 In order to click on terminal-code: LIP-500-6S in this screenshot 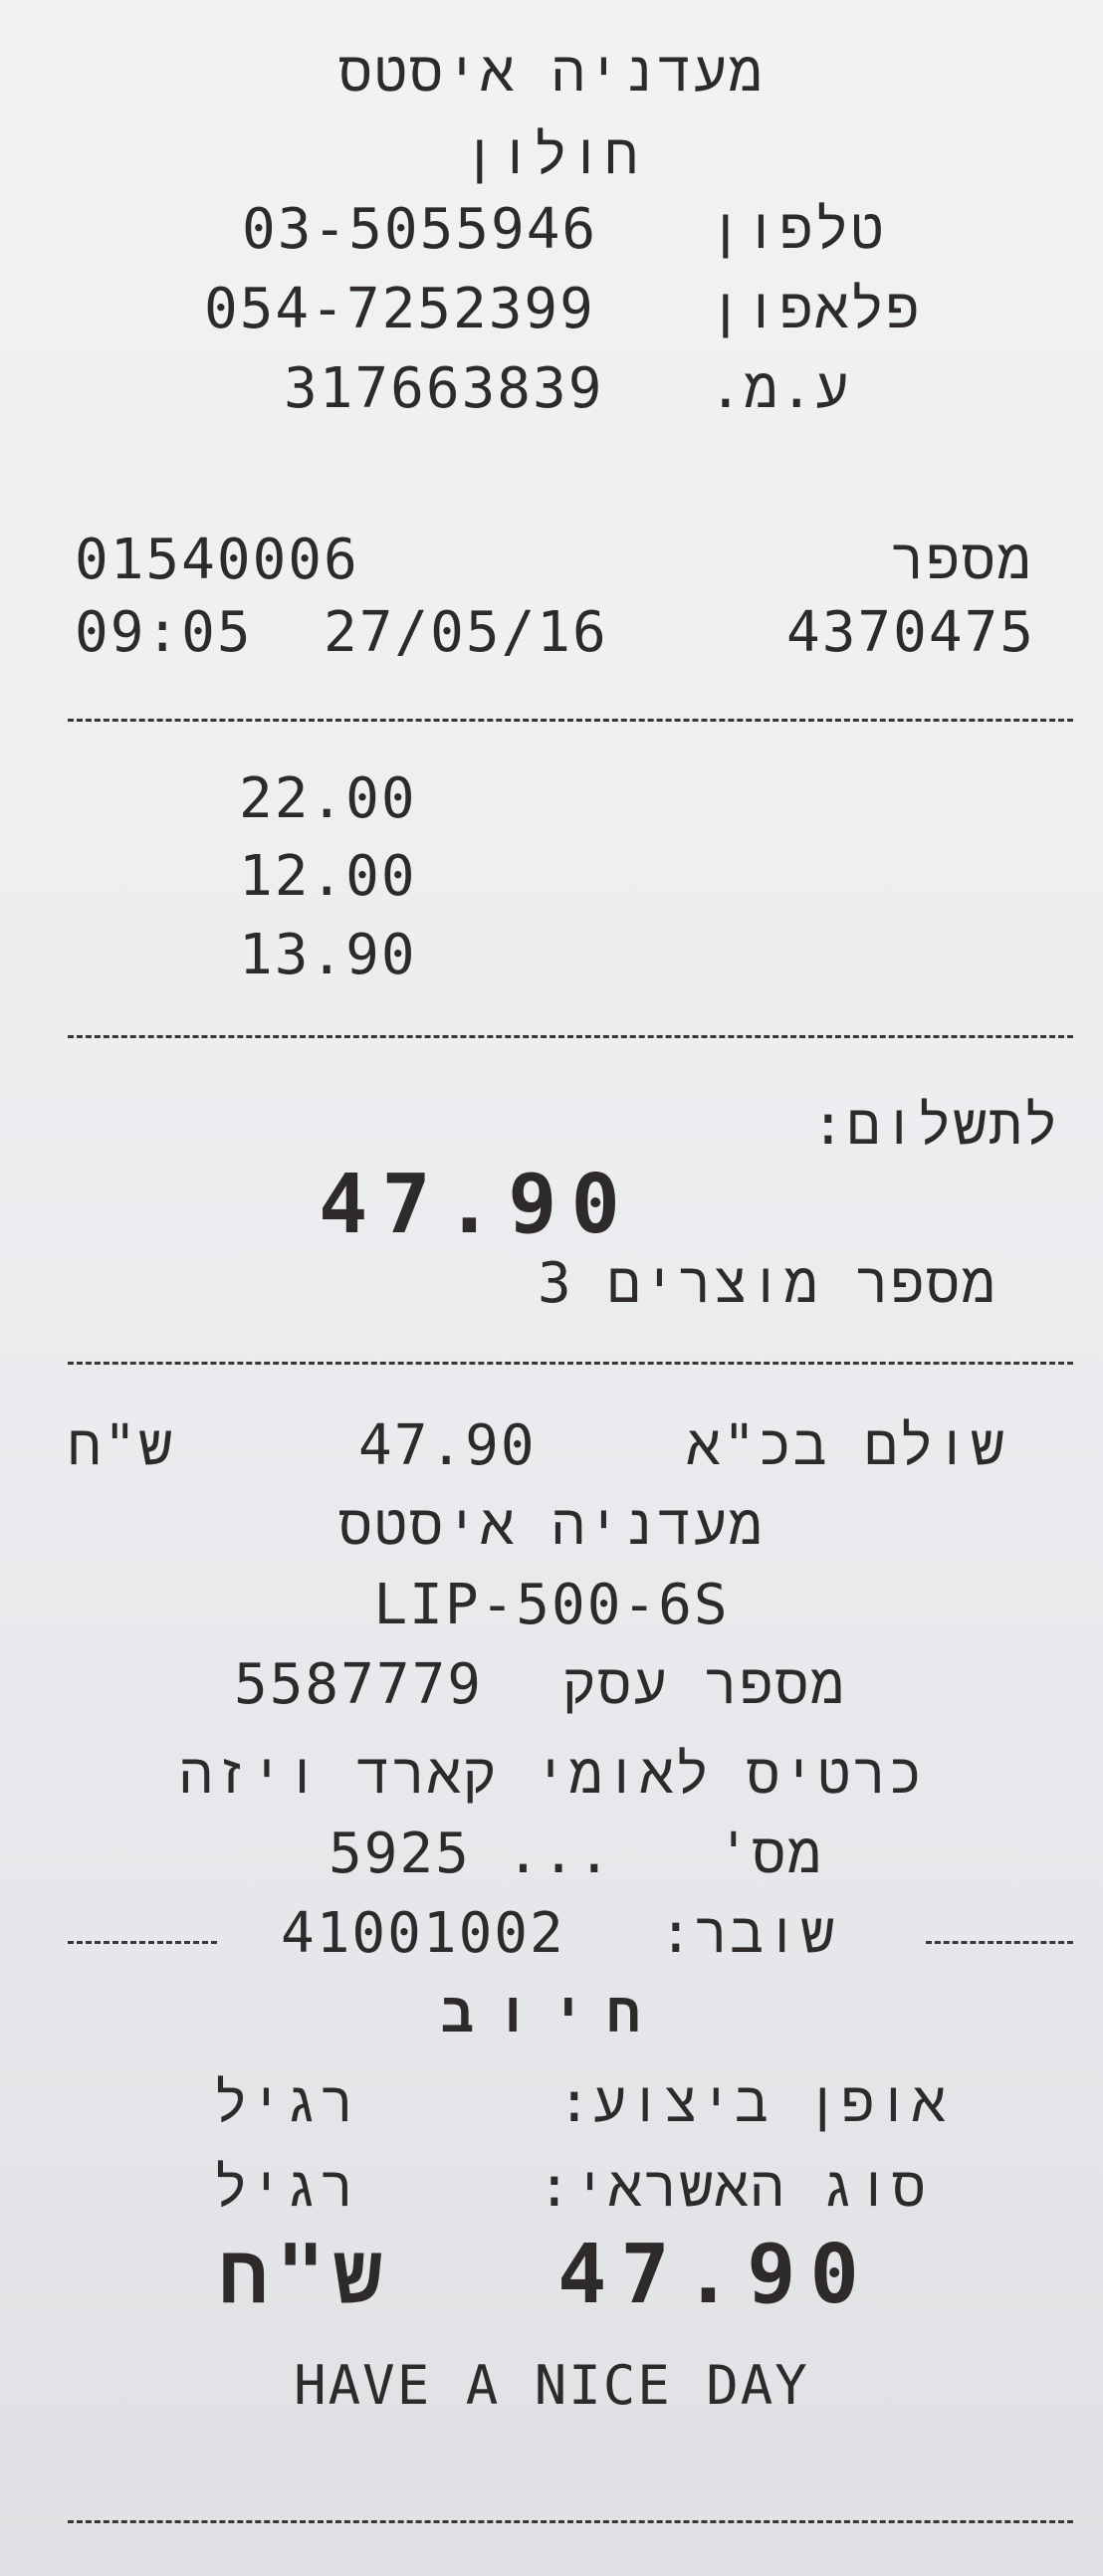, I will do `click(551, 1605)`.